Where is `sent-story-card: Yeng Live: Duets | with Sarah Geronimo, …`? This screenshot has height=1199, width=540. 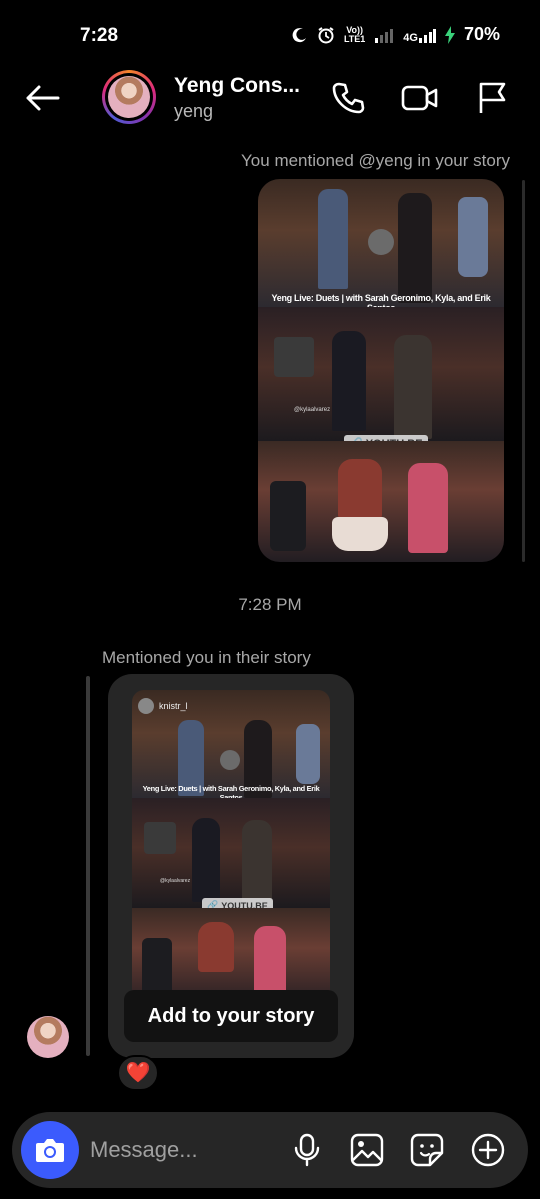
sent-story-card: Yeng Live: Duets | with Sarah Geronimo, … is located at coordinates (381, 370).